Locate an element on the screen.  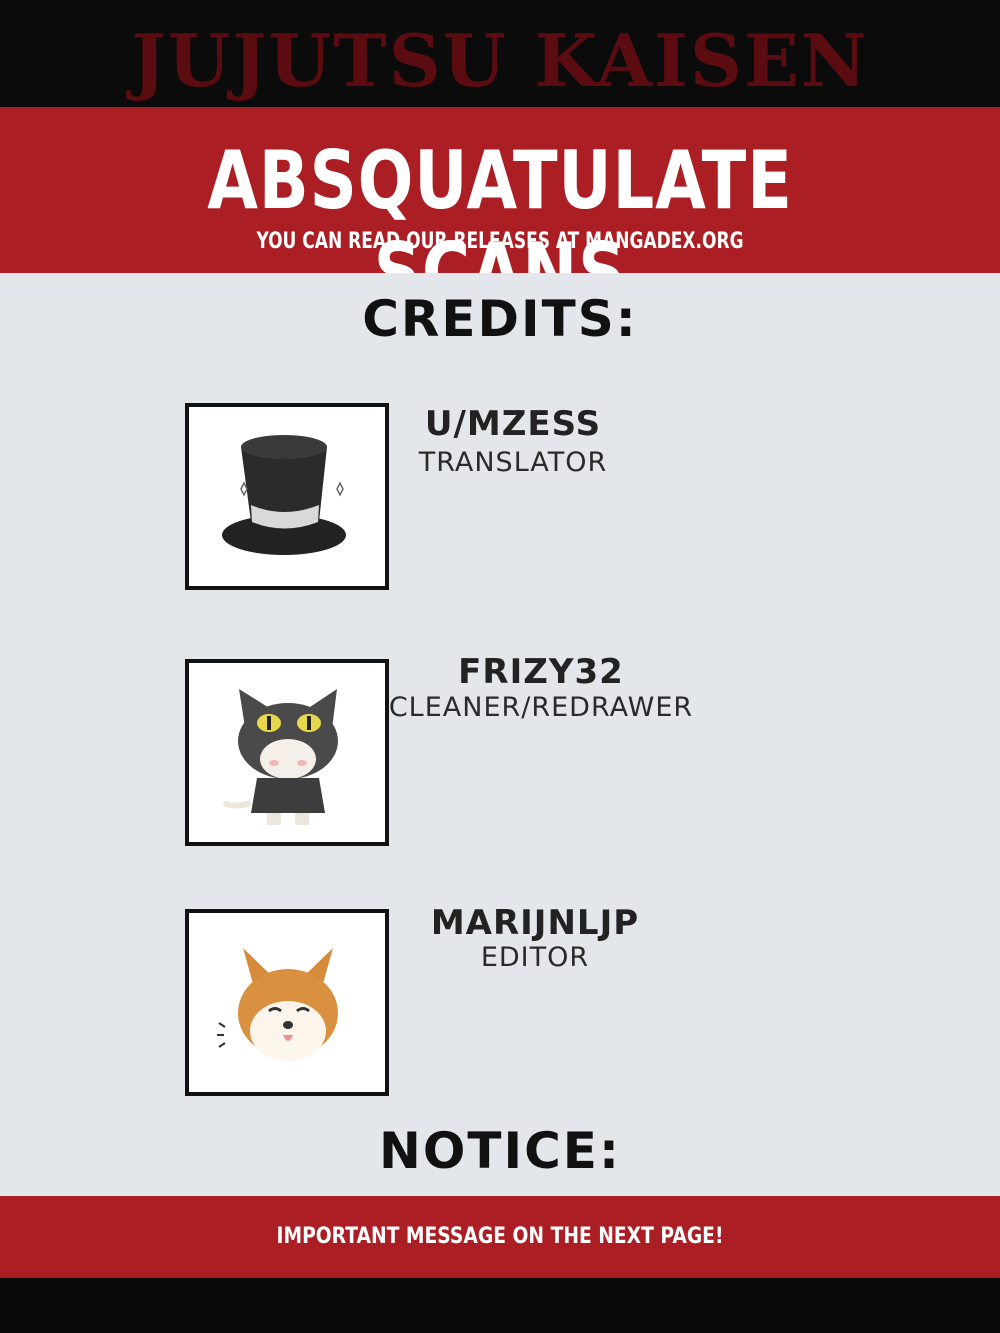
member-role: CLEANER/REDRAWER is located at coordinates (541, 707).